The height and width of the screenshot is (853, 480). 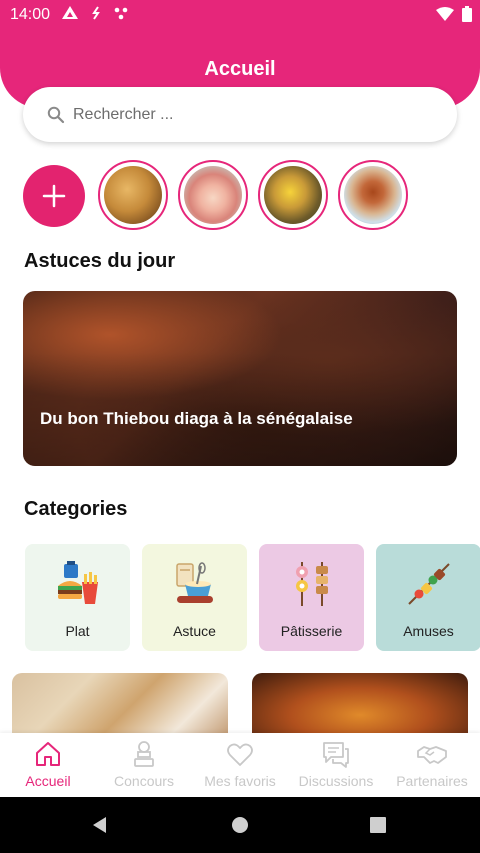 I want to click on plus-icon, so click(x=54, y=196).